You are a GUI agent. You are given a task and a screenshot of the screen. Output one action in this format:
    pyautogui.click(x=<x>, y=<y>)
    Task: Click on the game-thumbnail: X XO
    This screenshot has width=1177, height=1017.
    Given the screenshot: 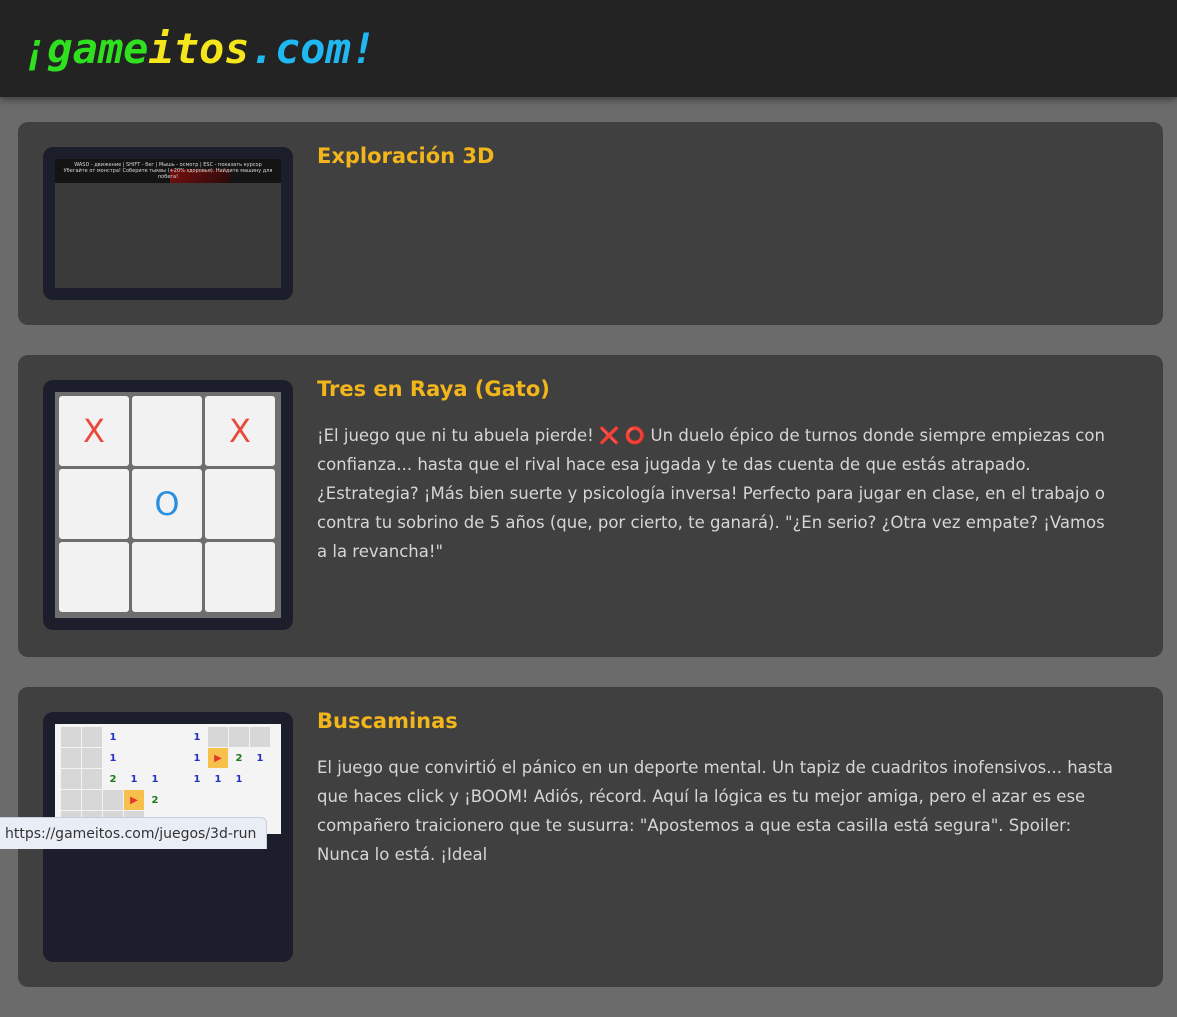 What is the action you would take?
    pyautogui.click(x=168, y=505)
    